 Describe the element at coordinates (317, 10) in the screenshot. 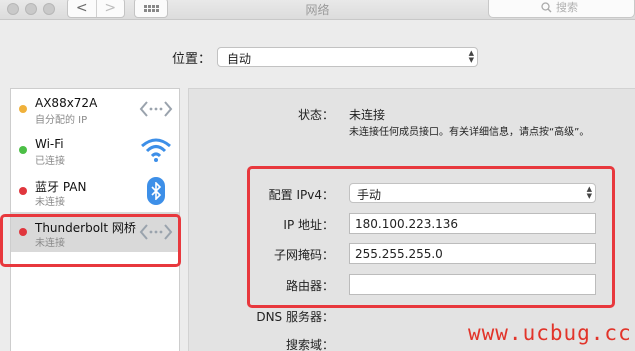

I see `title-bar: < > 网络 搜索` at that location.